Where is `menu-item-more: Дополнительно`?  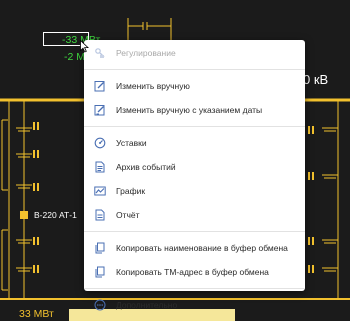
menu-item-more: Дополнительно is located at coordinates (194, 305).